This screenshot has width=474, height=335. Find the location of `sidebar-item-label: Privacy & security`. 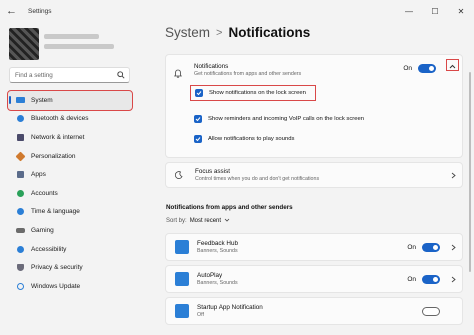

sidebar-item-label: Privacy & security is located at coordinates (57, 268).